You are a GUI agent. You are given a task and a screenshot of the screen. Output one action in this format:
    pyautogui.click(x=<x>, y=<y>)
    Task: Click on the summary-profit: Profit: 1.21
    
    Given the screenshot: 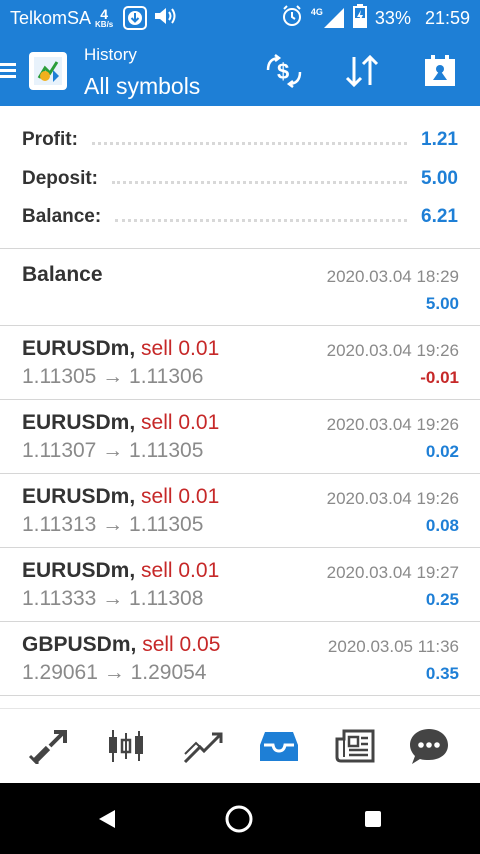 What is the action you would take?
    pyautogui.click(x=240, y=140)
    